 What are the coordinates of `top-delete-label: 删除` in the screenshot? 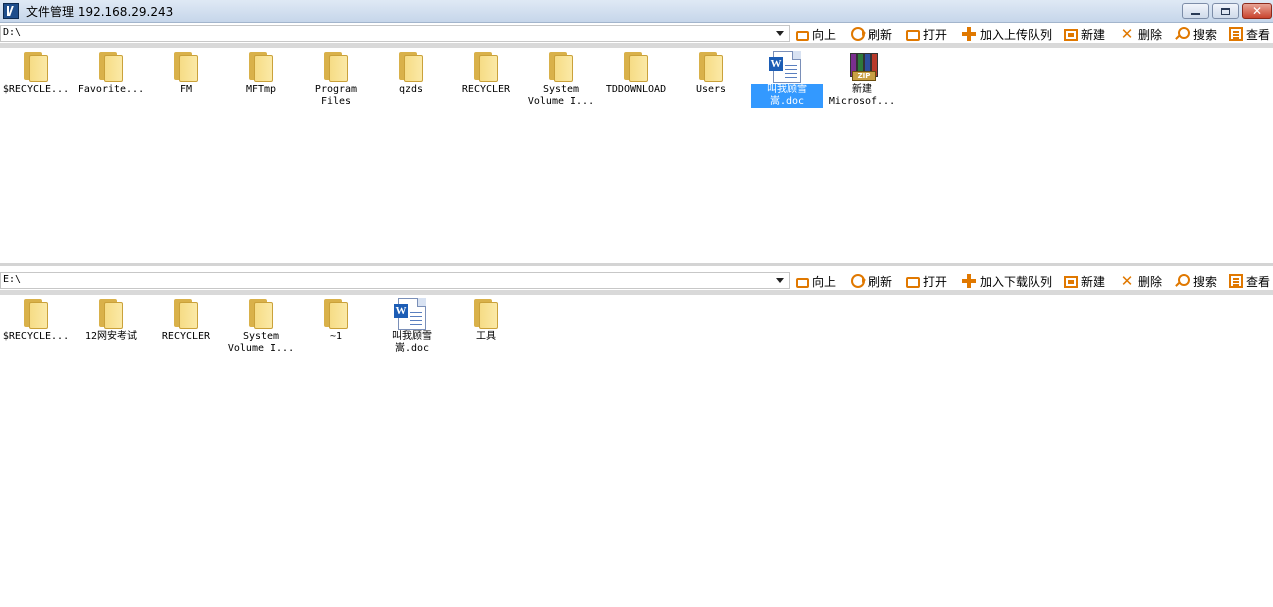 It's located at (1150, 34).